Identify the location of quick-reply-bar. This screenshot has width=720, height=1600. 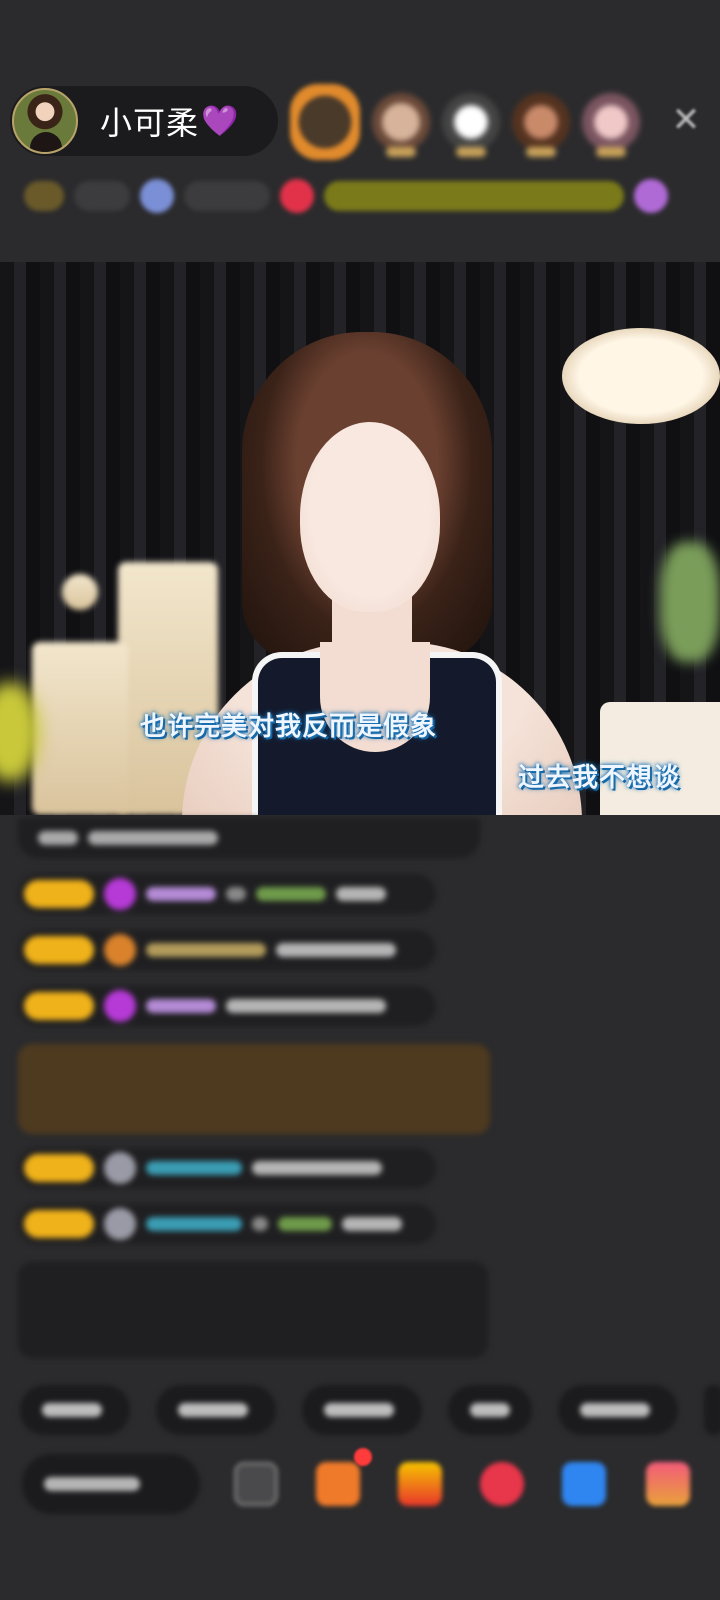
(370, 1410).